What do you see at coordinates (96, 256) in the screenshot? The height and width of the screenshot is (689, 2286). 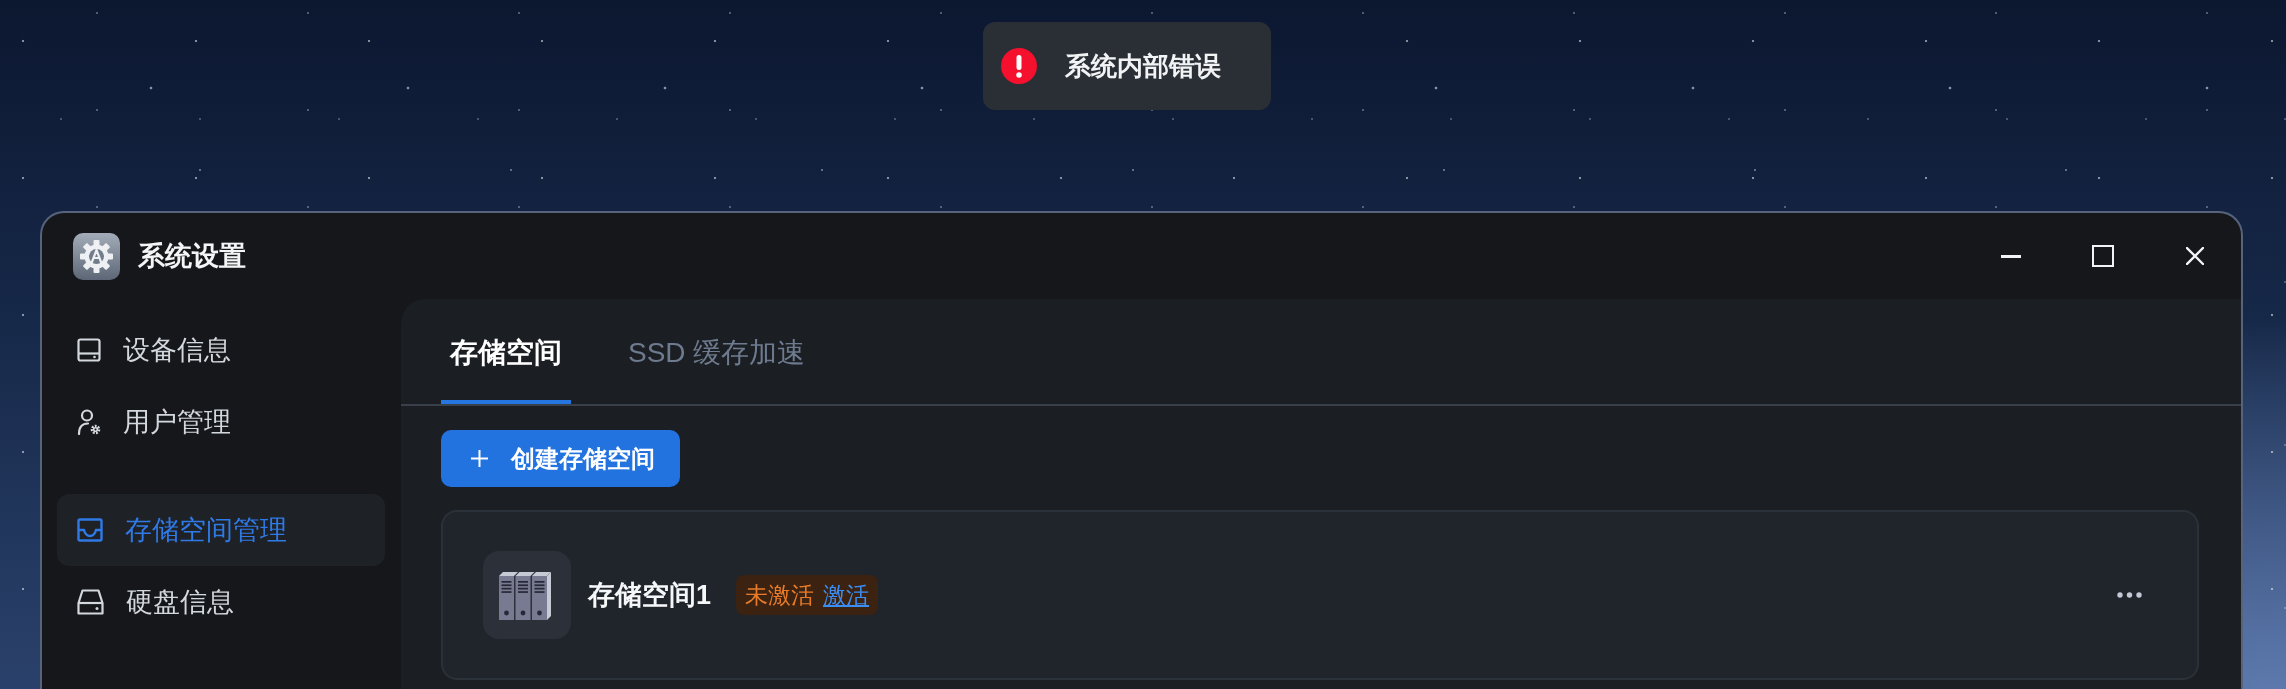 I see `settings-icon` at bounding box center [96, 256].